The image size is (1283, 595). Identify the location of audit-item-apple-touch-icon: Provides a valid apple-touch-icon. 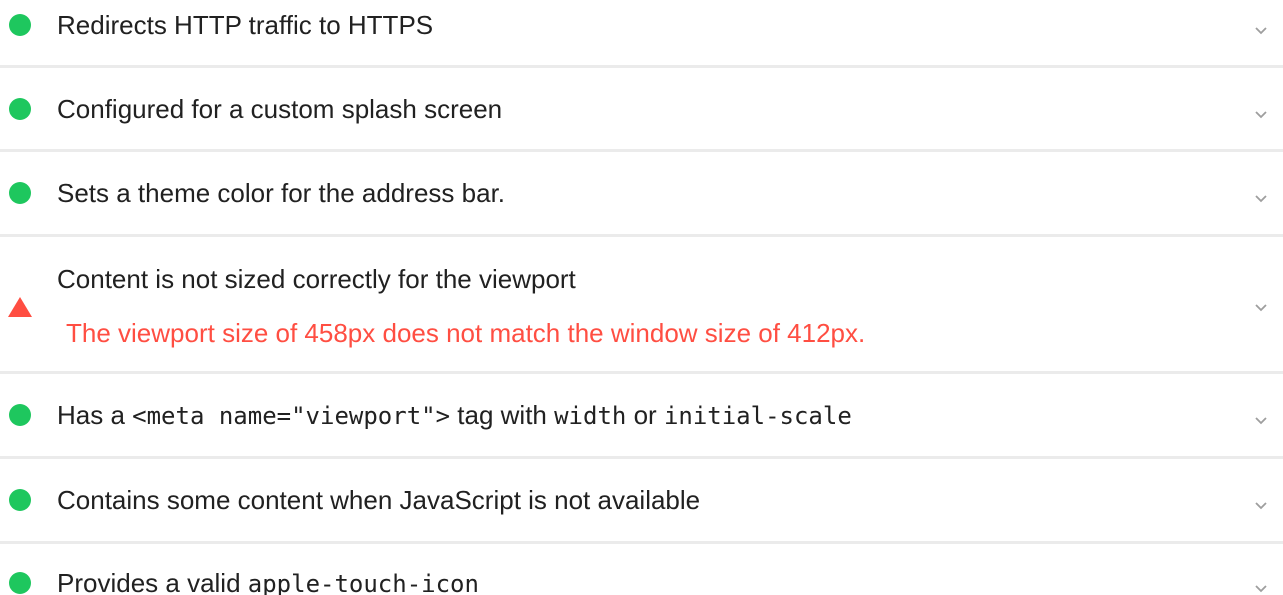
(641, 569).